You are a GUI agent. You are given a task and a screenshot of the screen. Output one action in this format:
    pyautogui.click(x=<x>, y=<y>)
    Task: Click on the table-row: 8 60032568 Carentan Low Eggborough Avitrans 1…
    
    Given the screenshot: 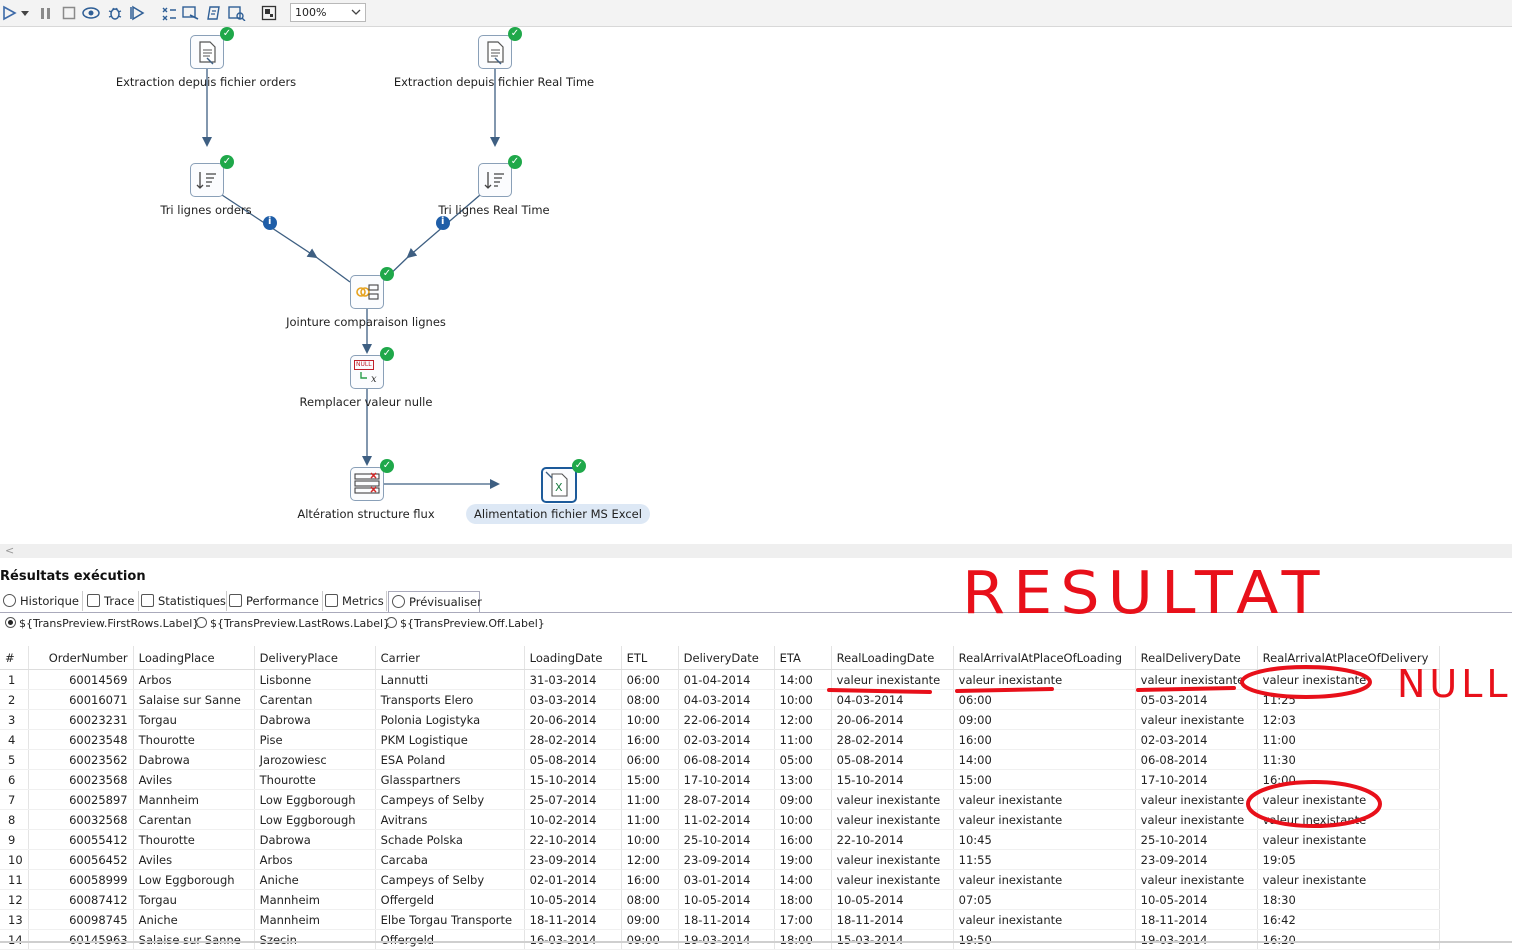 What is the action you would take?
    pyautogui.click(x=720, y=819)
    